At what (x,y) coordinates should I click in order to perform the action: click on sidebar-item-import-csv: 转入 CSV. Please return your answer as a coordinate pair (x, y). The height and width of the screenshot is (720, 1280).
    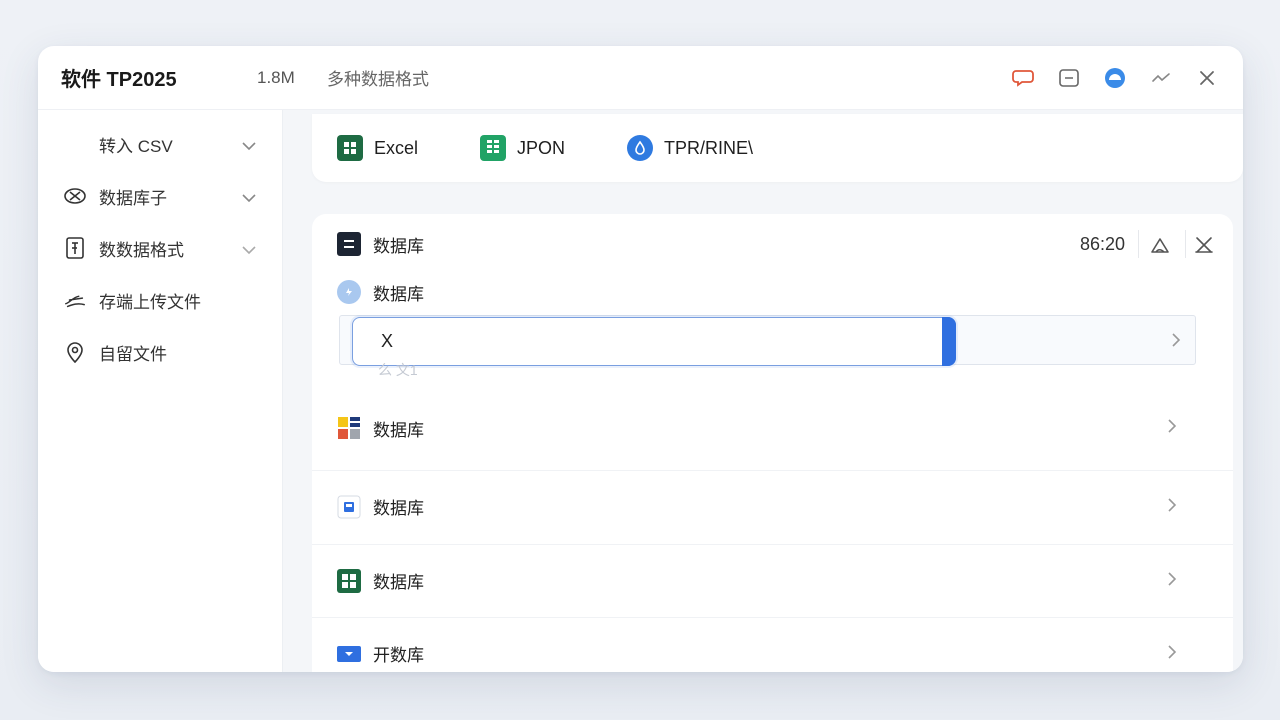
    Looking at the image, I should click on (160, 144).